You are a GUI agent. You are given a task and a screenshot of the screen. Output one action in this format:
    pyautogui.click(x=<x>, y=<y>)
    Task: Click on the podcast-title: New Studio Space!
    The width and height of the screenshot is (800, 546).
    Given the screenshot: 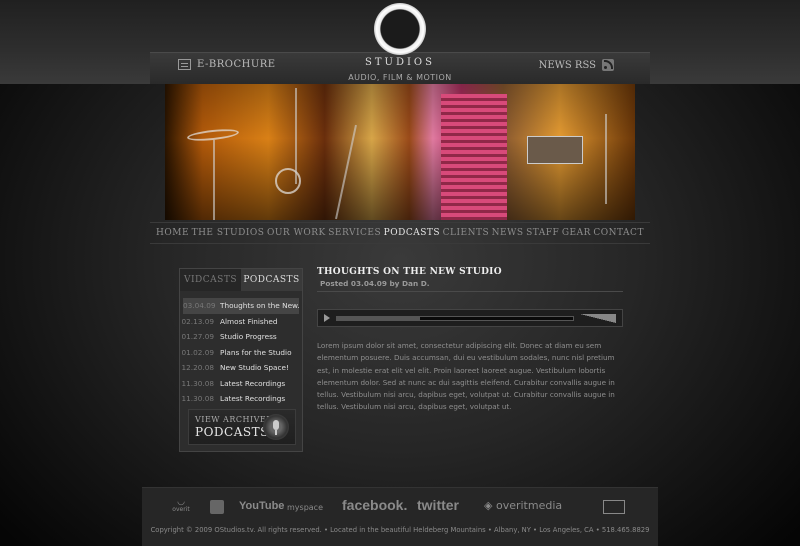 What is the action you would take?
    pyautogui.click(x=254, y=368)
    